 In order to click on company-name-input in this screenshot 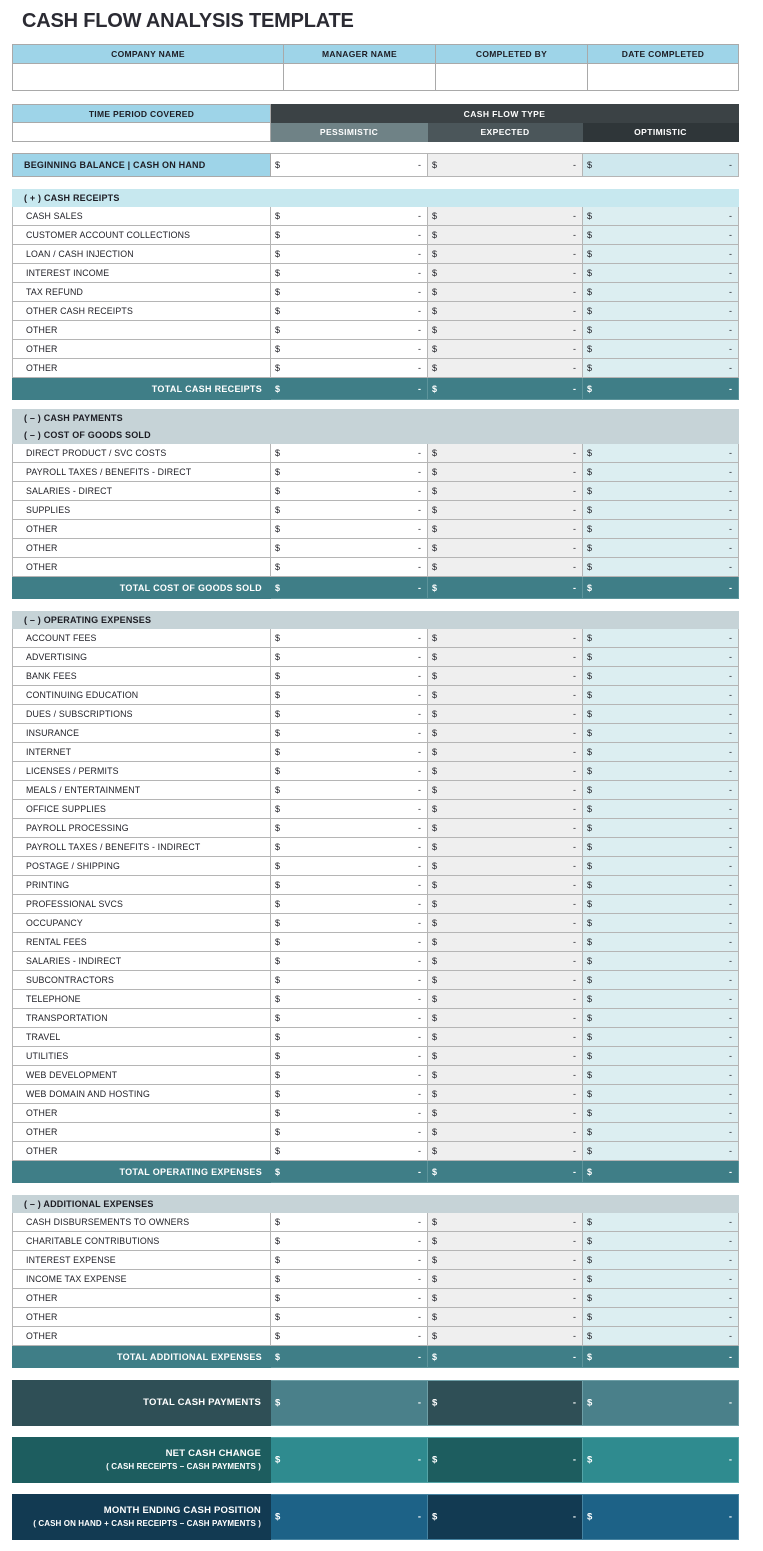, I will do `click(148, 77)`.